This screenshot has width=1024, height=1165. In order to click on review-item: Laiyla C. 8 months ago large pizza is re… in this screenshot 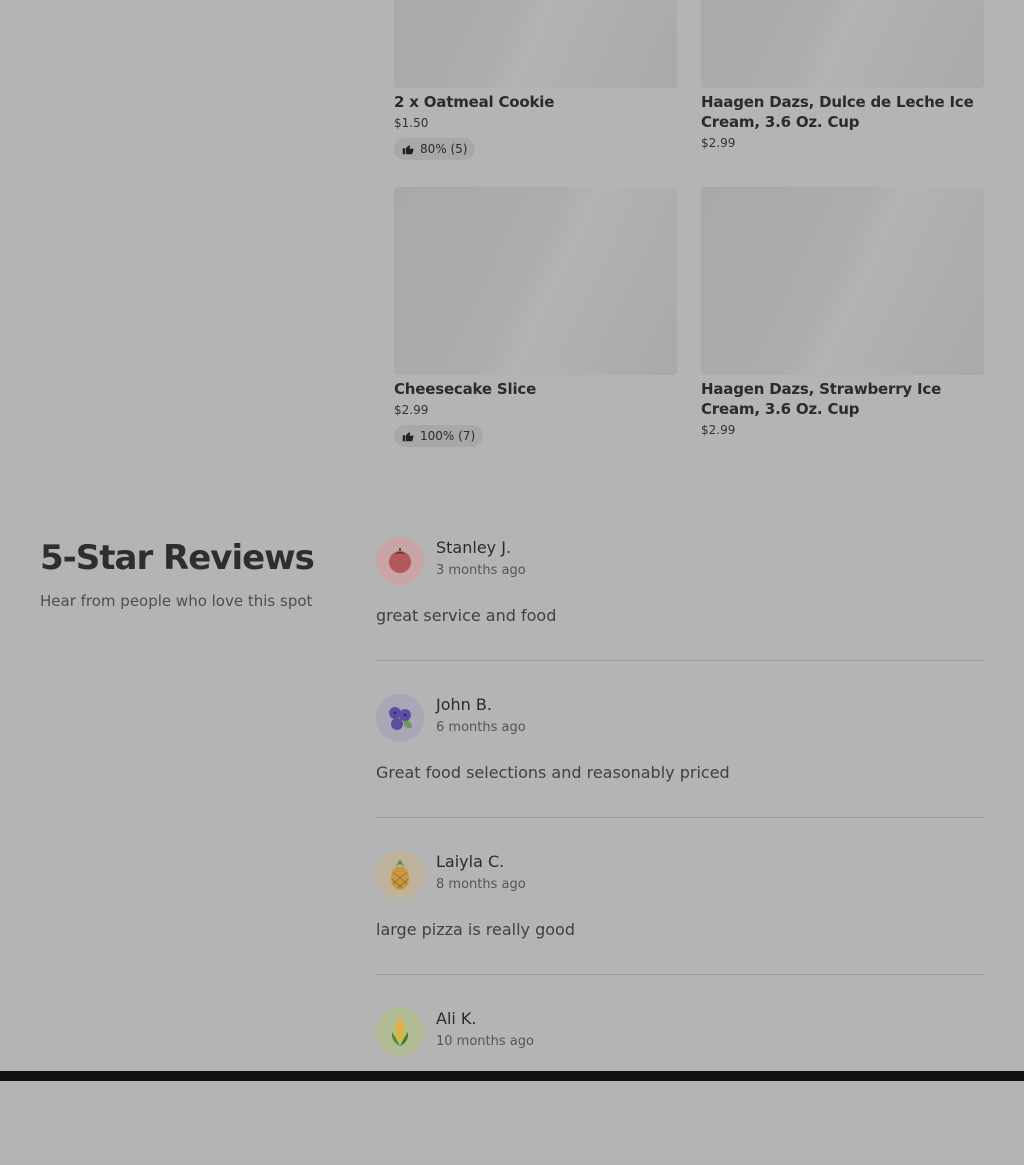, I will do `click(680, 929)`.